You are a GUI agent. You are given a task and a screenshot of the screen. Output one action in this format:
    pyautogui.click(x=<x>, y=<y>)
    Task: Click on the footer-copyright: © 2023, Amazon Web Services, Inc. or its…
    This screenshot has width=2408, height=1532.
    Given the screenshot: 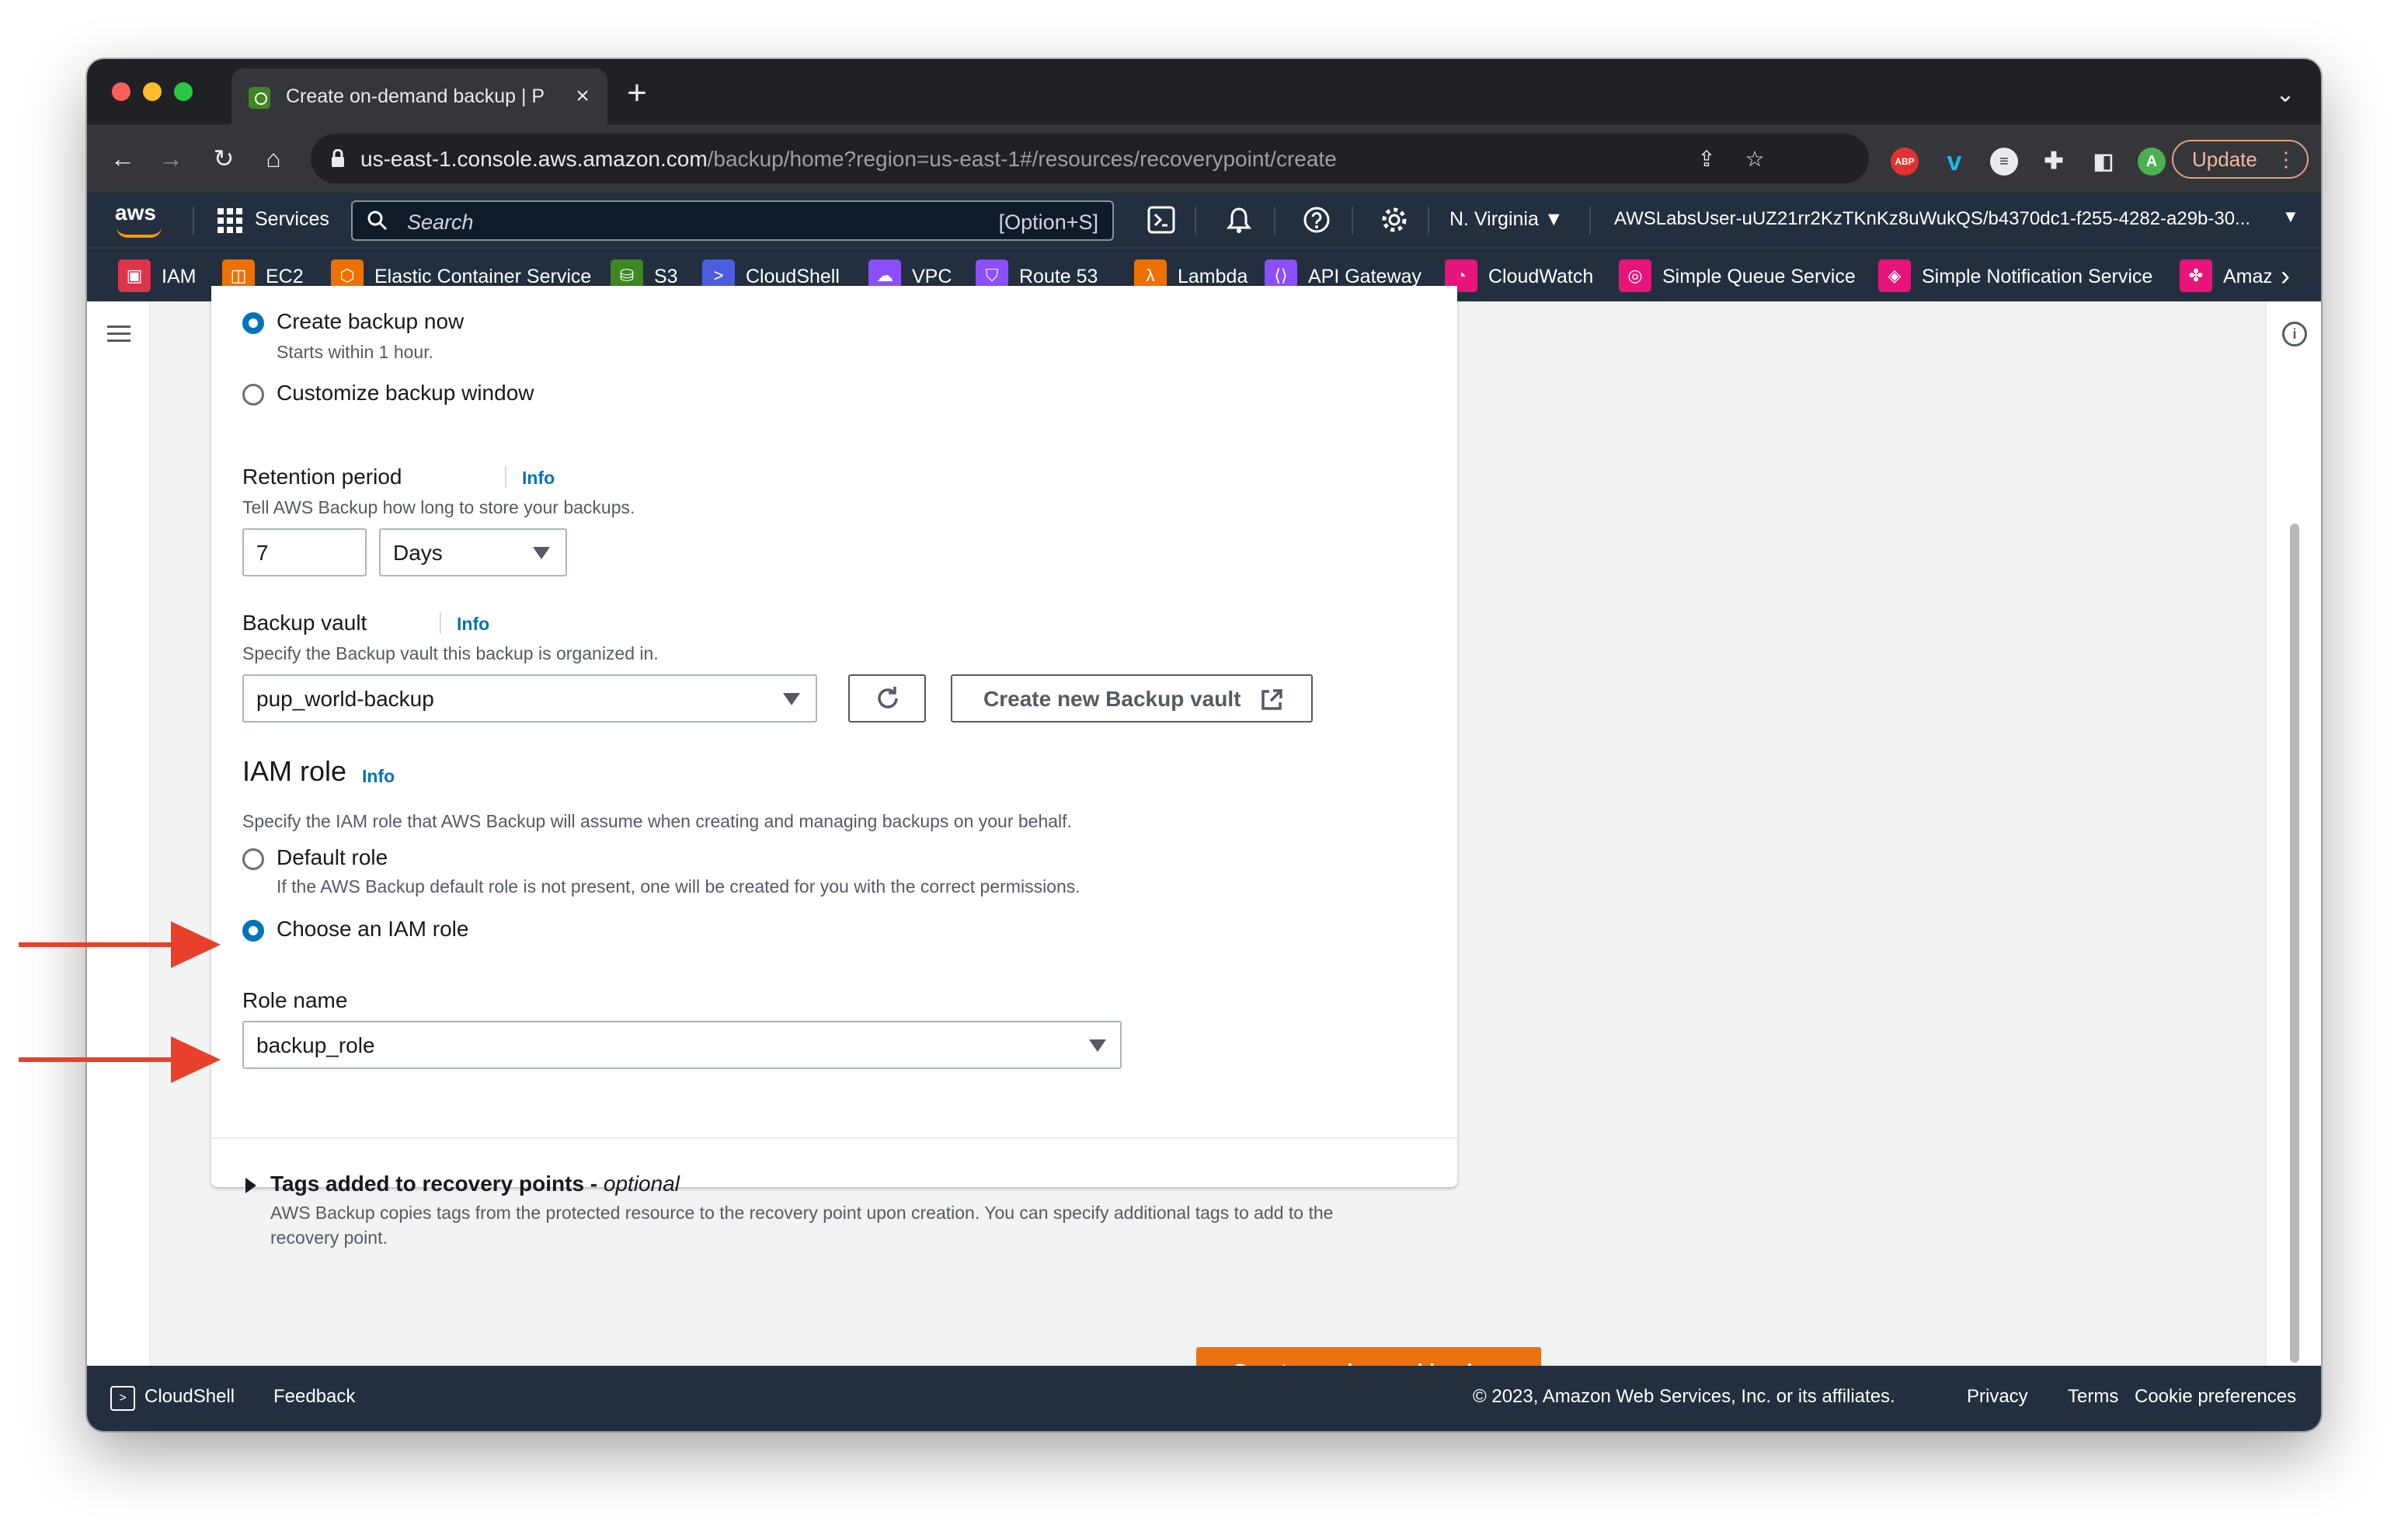 What is the action you would take?
    pyautogui.click(x=1684, y=1397)
    